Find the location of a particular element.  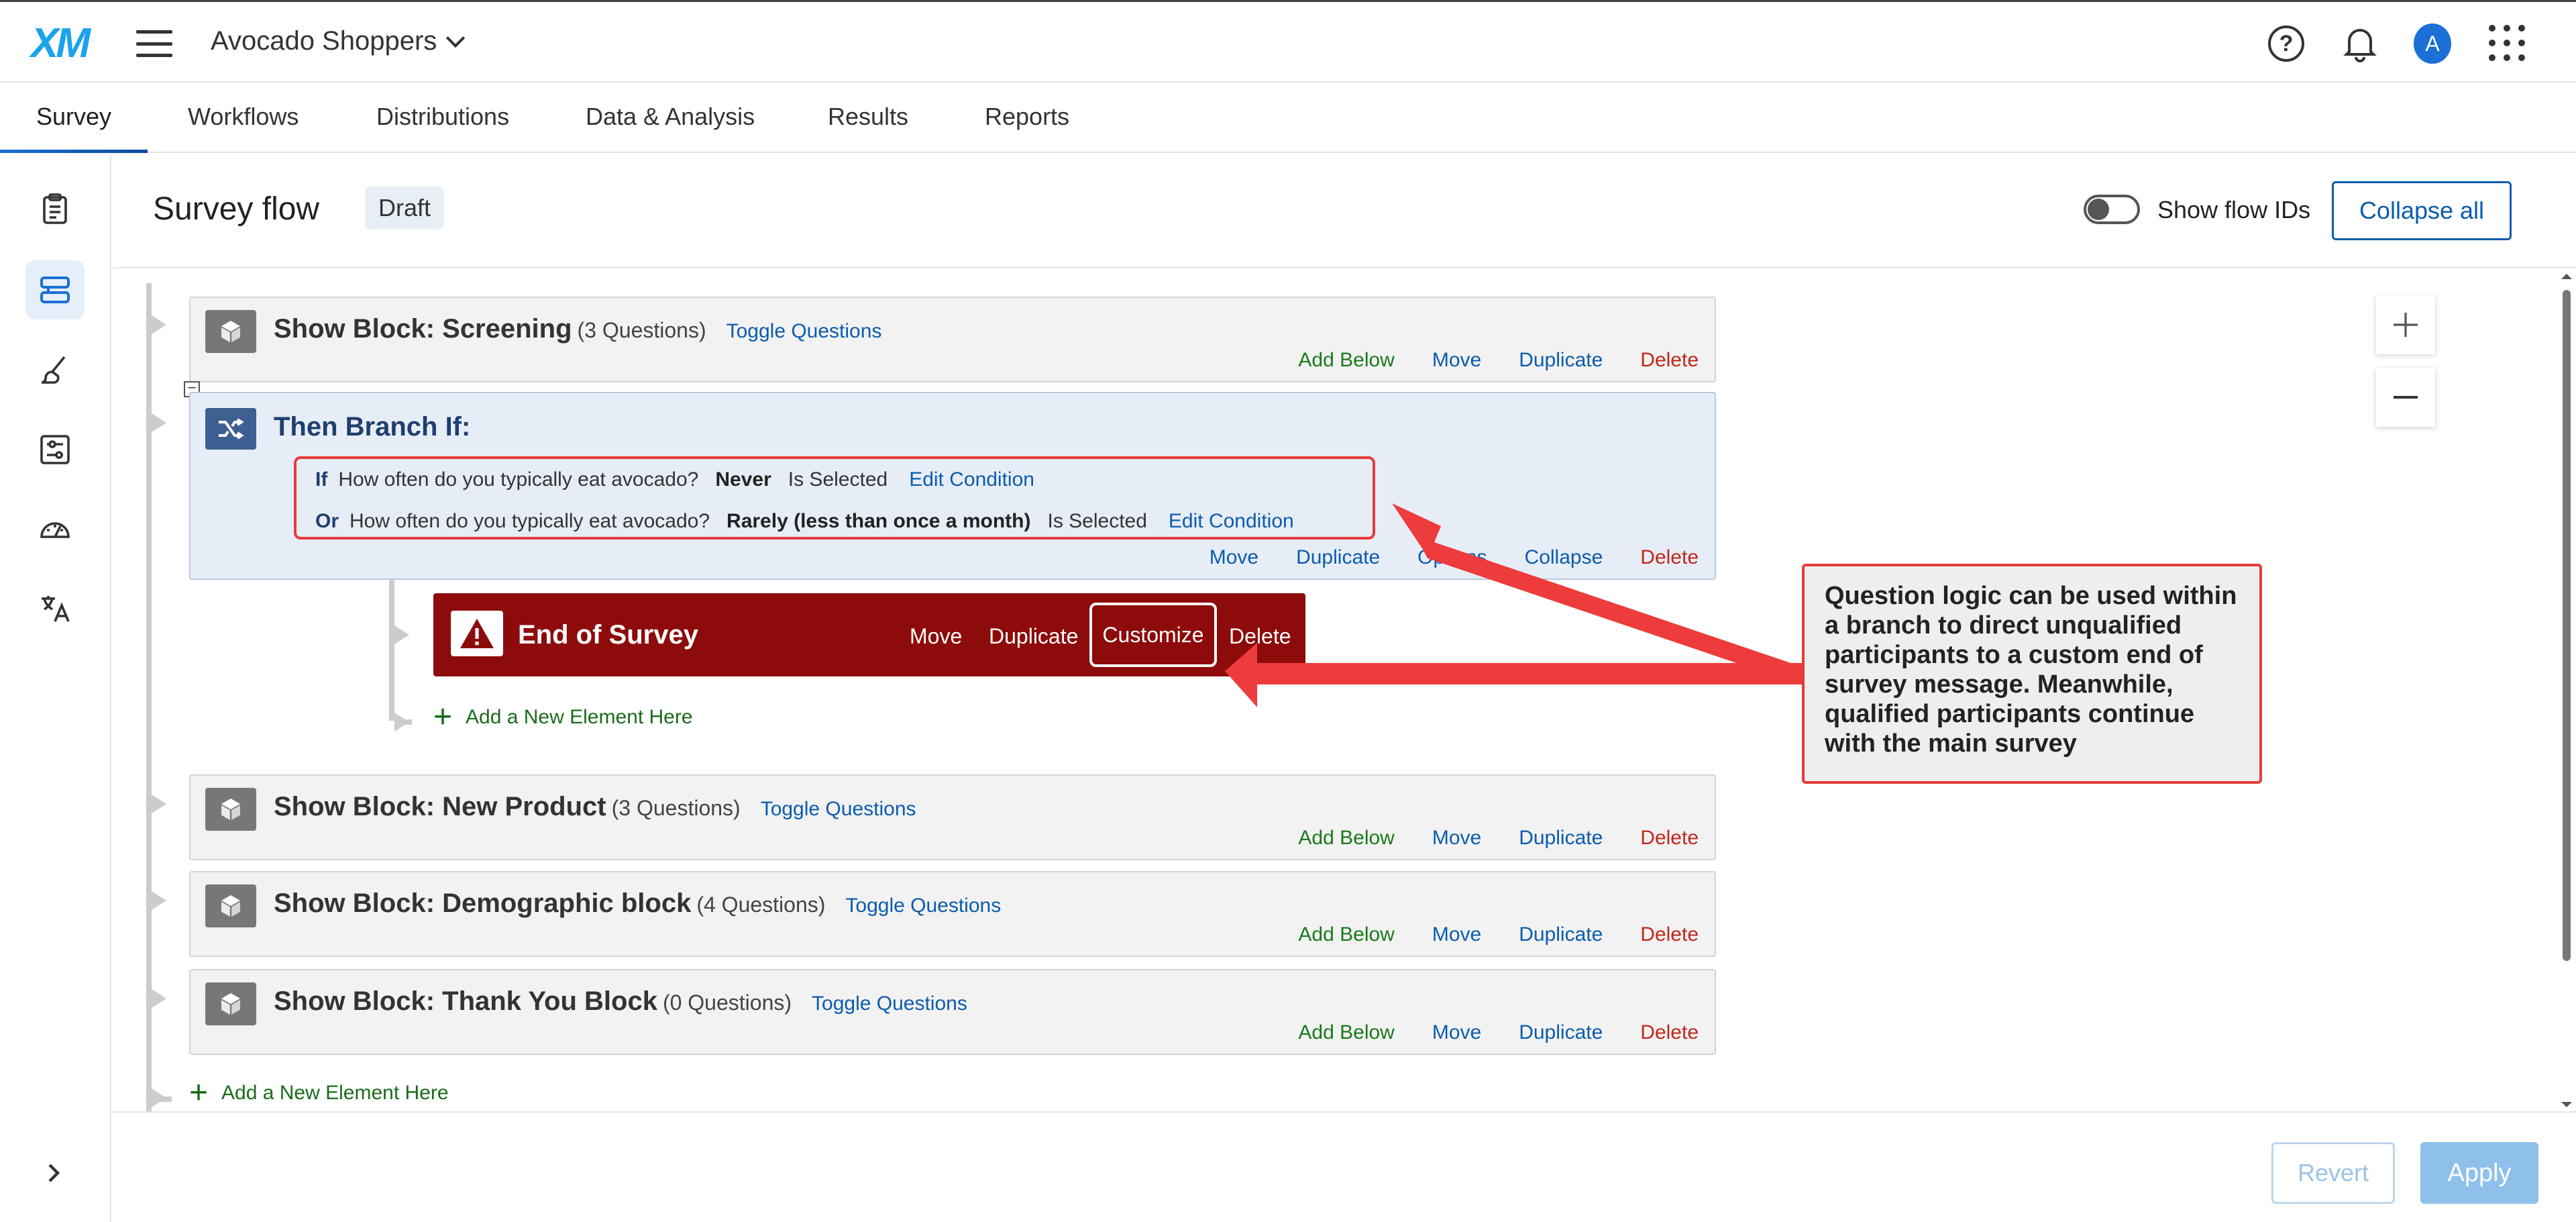

tab-workflows: Workflows is located at coordinates (243, 117).